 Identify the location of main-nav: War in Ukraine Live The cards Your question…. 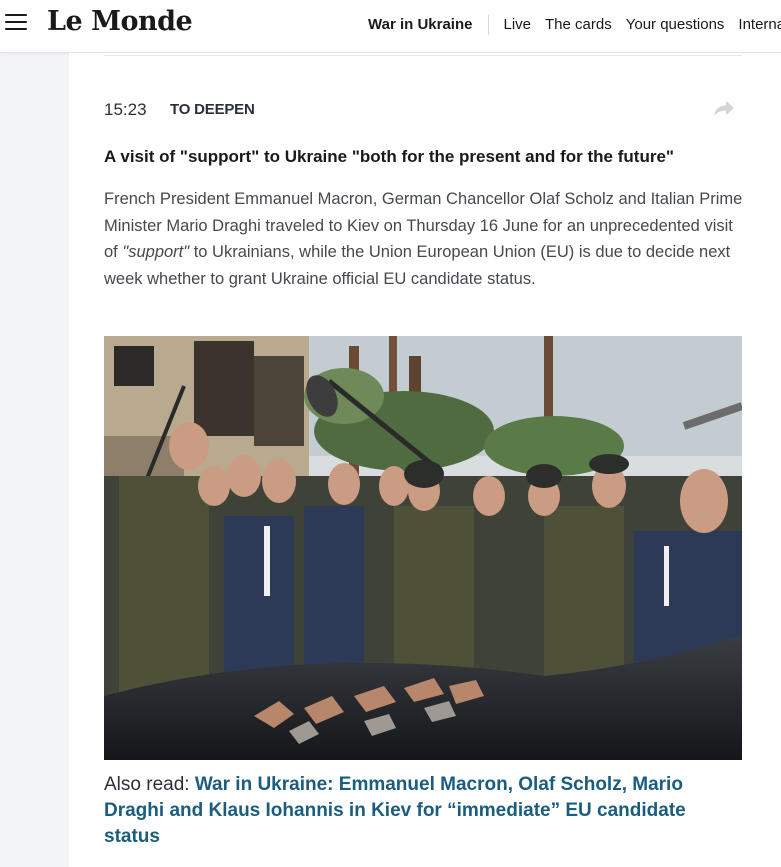
(574, 25).